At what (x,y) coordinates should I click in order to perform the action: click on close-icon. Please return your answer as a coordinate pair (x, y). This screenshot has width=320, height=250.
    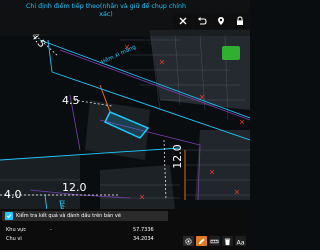
    Looking at the image, I should click on (183, 21).